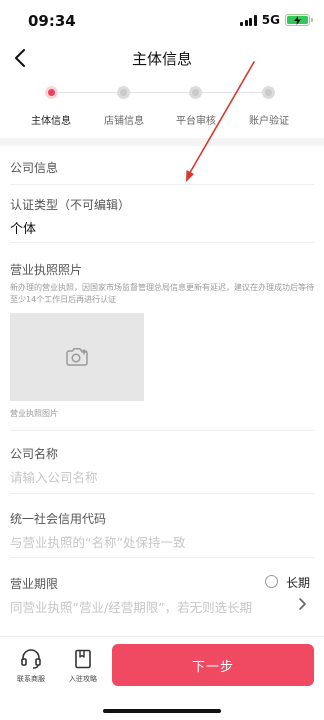 The width and height of the screenshot is (324, 720). What do you see at coordinates (162, 142) in the screenshot?
I see `section-separator` at bounding box center [162, 142].